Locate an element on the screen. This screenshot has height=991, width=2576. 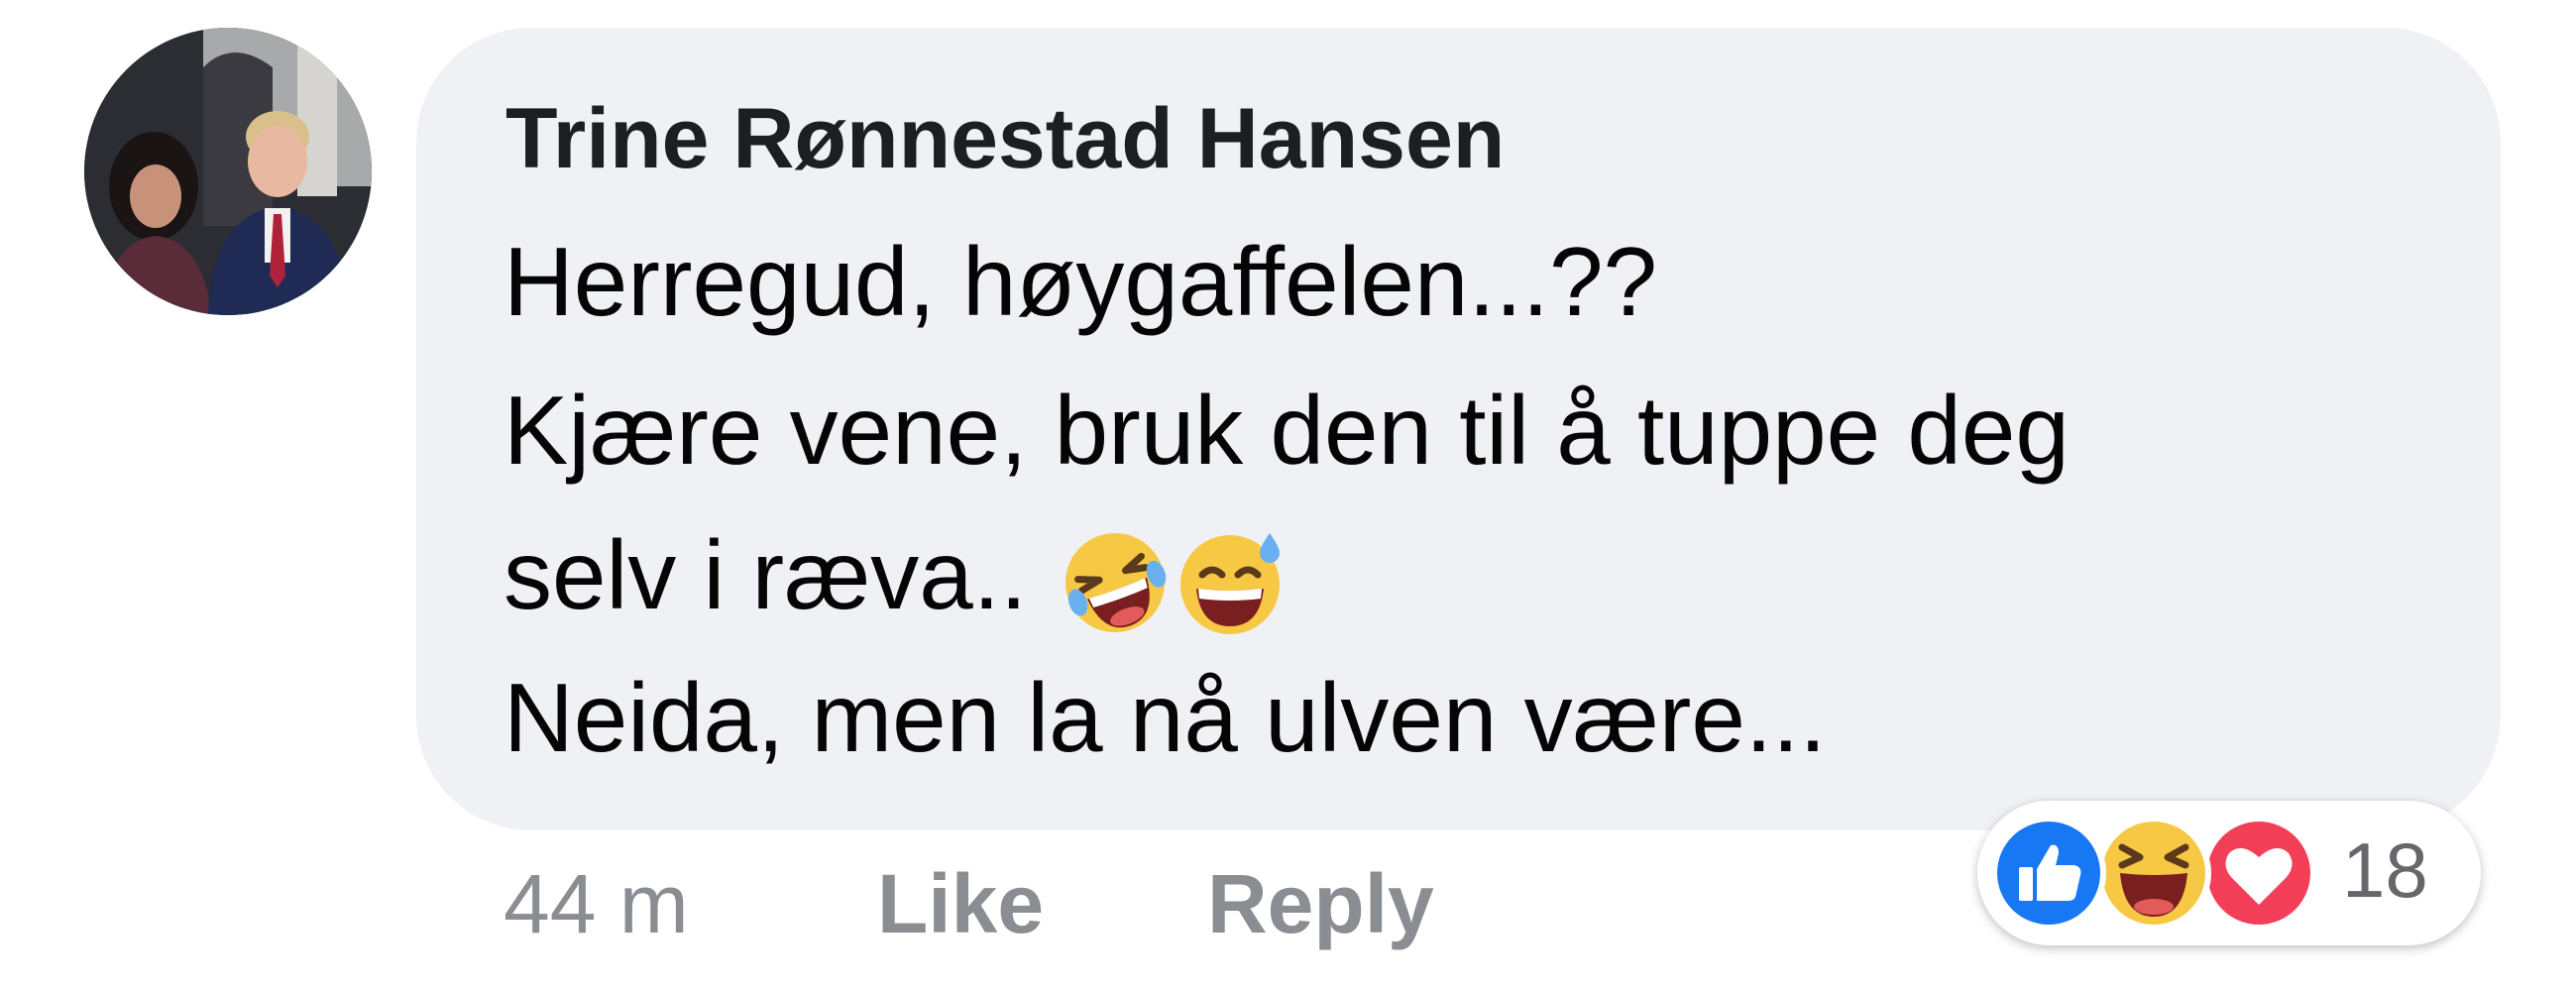
reactions-summary: 18 is located at coordinates (2229, 873).